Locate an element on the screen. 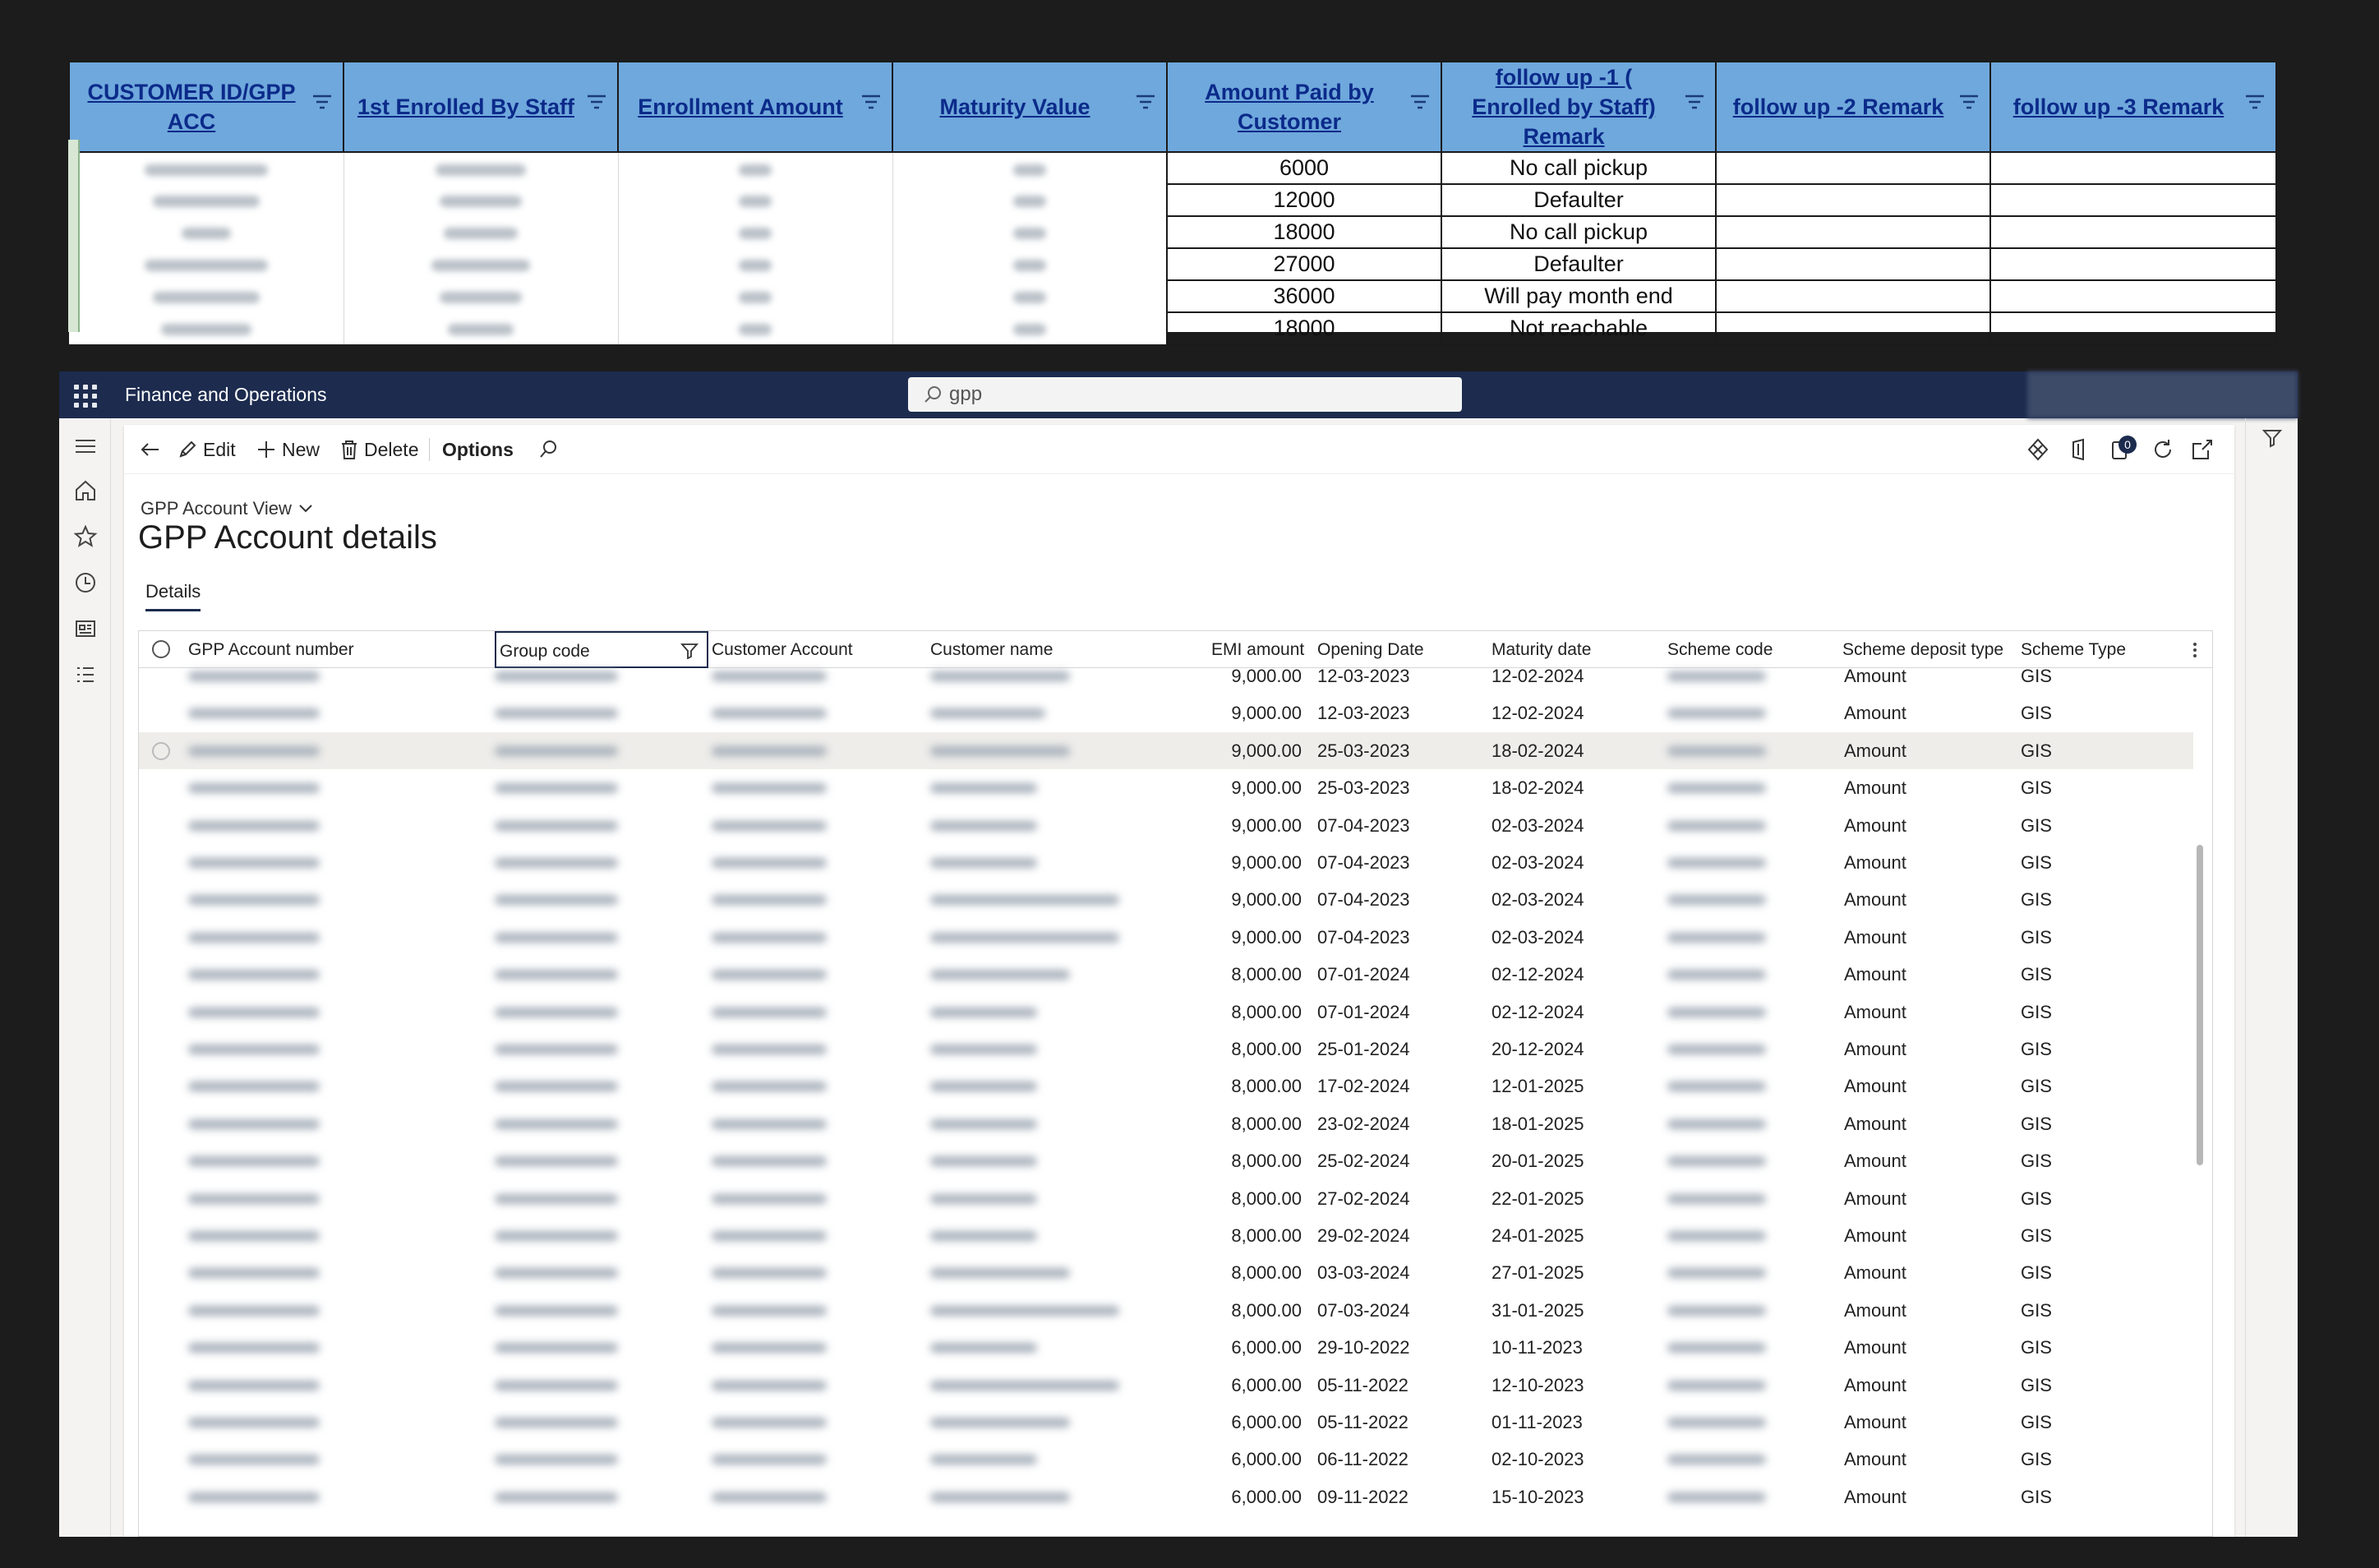 The image size is (2379, 1568). delete-button: Delete is located at coordinates (378, 449).